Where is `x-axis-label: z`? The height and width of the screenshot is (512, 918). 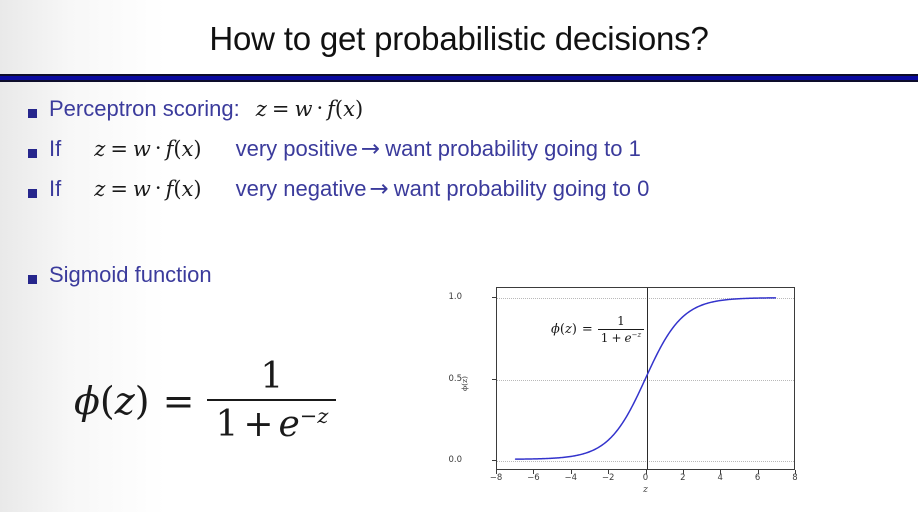
x-axis-label: z is located at coordinates (645, 489).